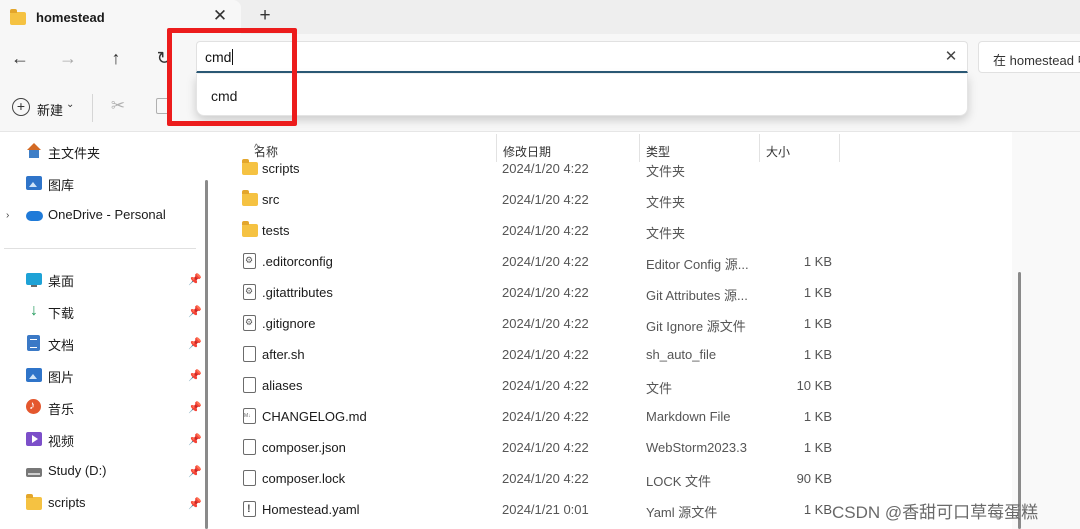 The height and width of the screenshot is (529, 1080). I want to click on clear-icon: ✕, so click(951, 57).